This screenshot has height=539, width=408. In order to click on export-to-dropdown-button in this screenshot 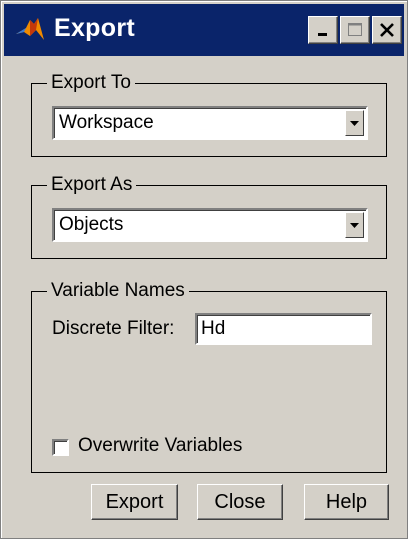, I will do `click(354, 123)`.